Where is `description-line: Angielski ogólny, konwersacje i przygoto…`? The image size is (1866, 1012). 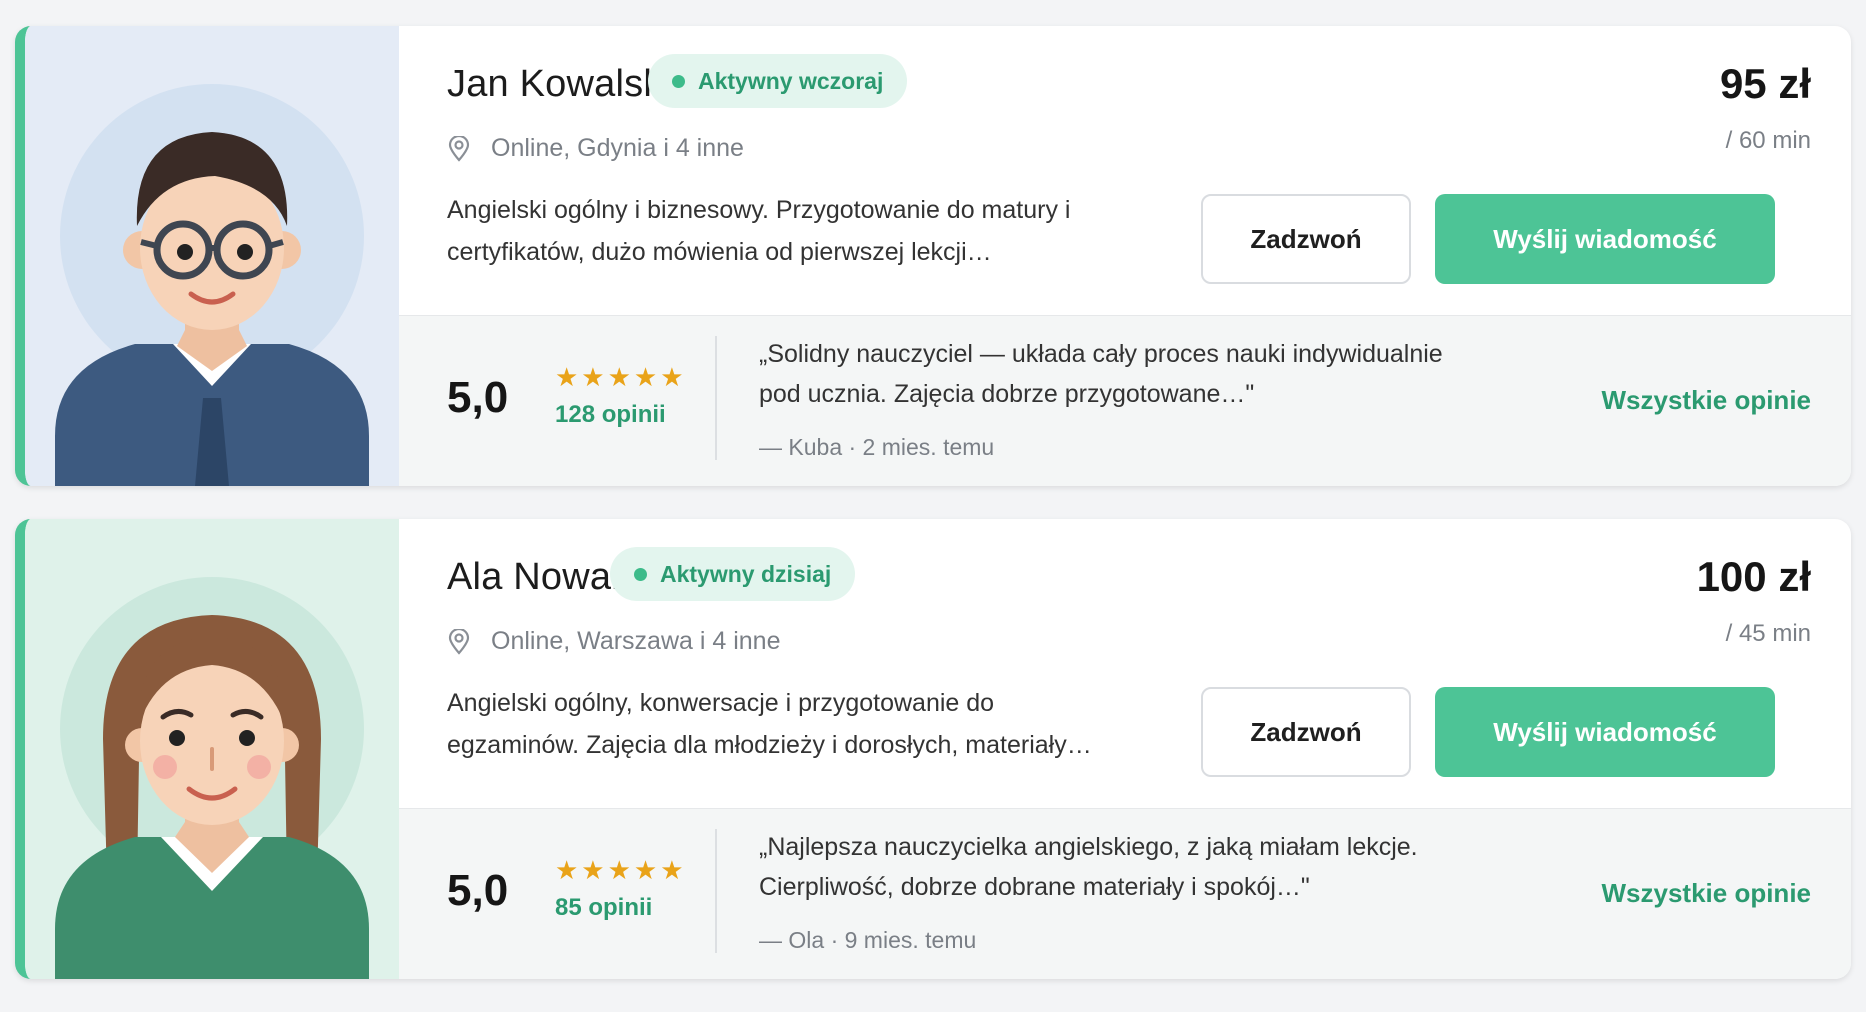
description-line: Angielski ogólny, konwersacje i przygoto… is located at coordinates (721, 703).